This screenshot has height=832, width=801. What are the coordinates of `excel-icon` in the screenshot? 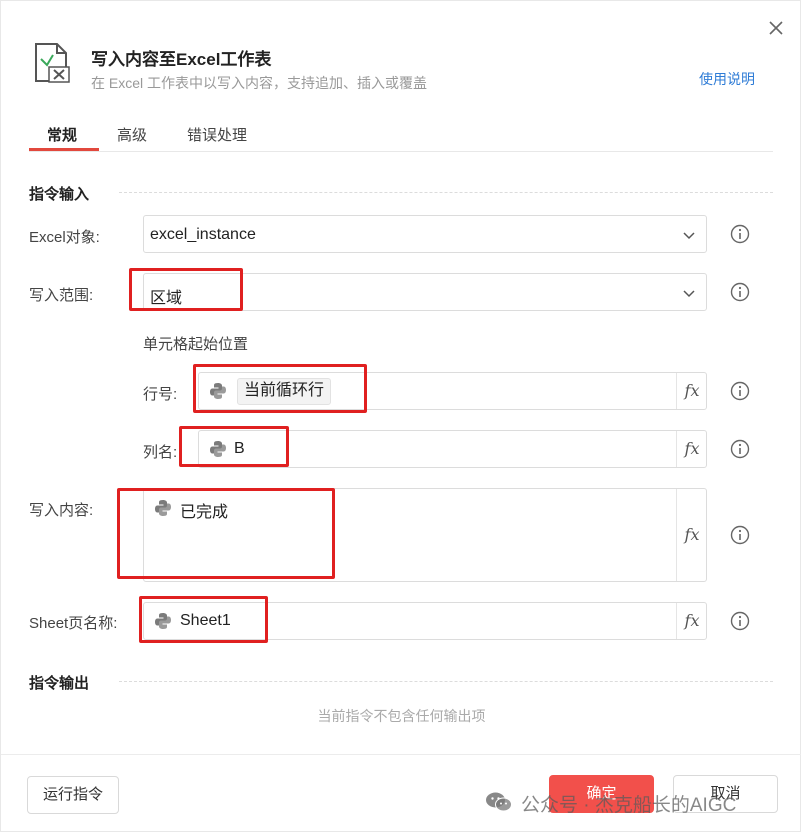 It's located at (52, 63).